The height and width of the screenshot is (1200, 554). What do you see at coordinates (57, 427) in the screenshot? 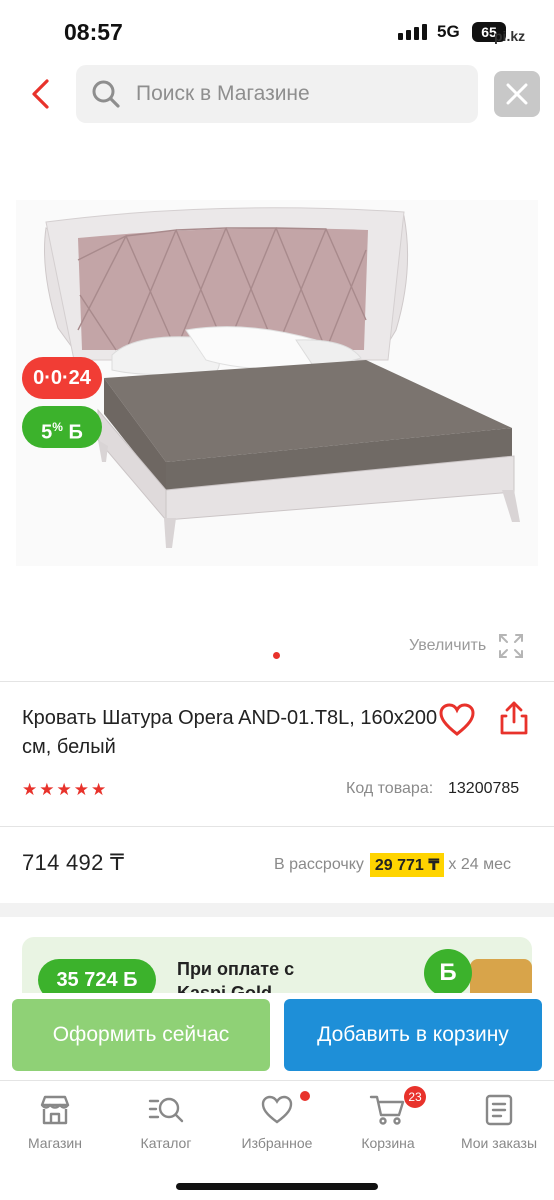
I see `bonus-percent: %` at bounding box center [57, 427].